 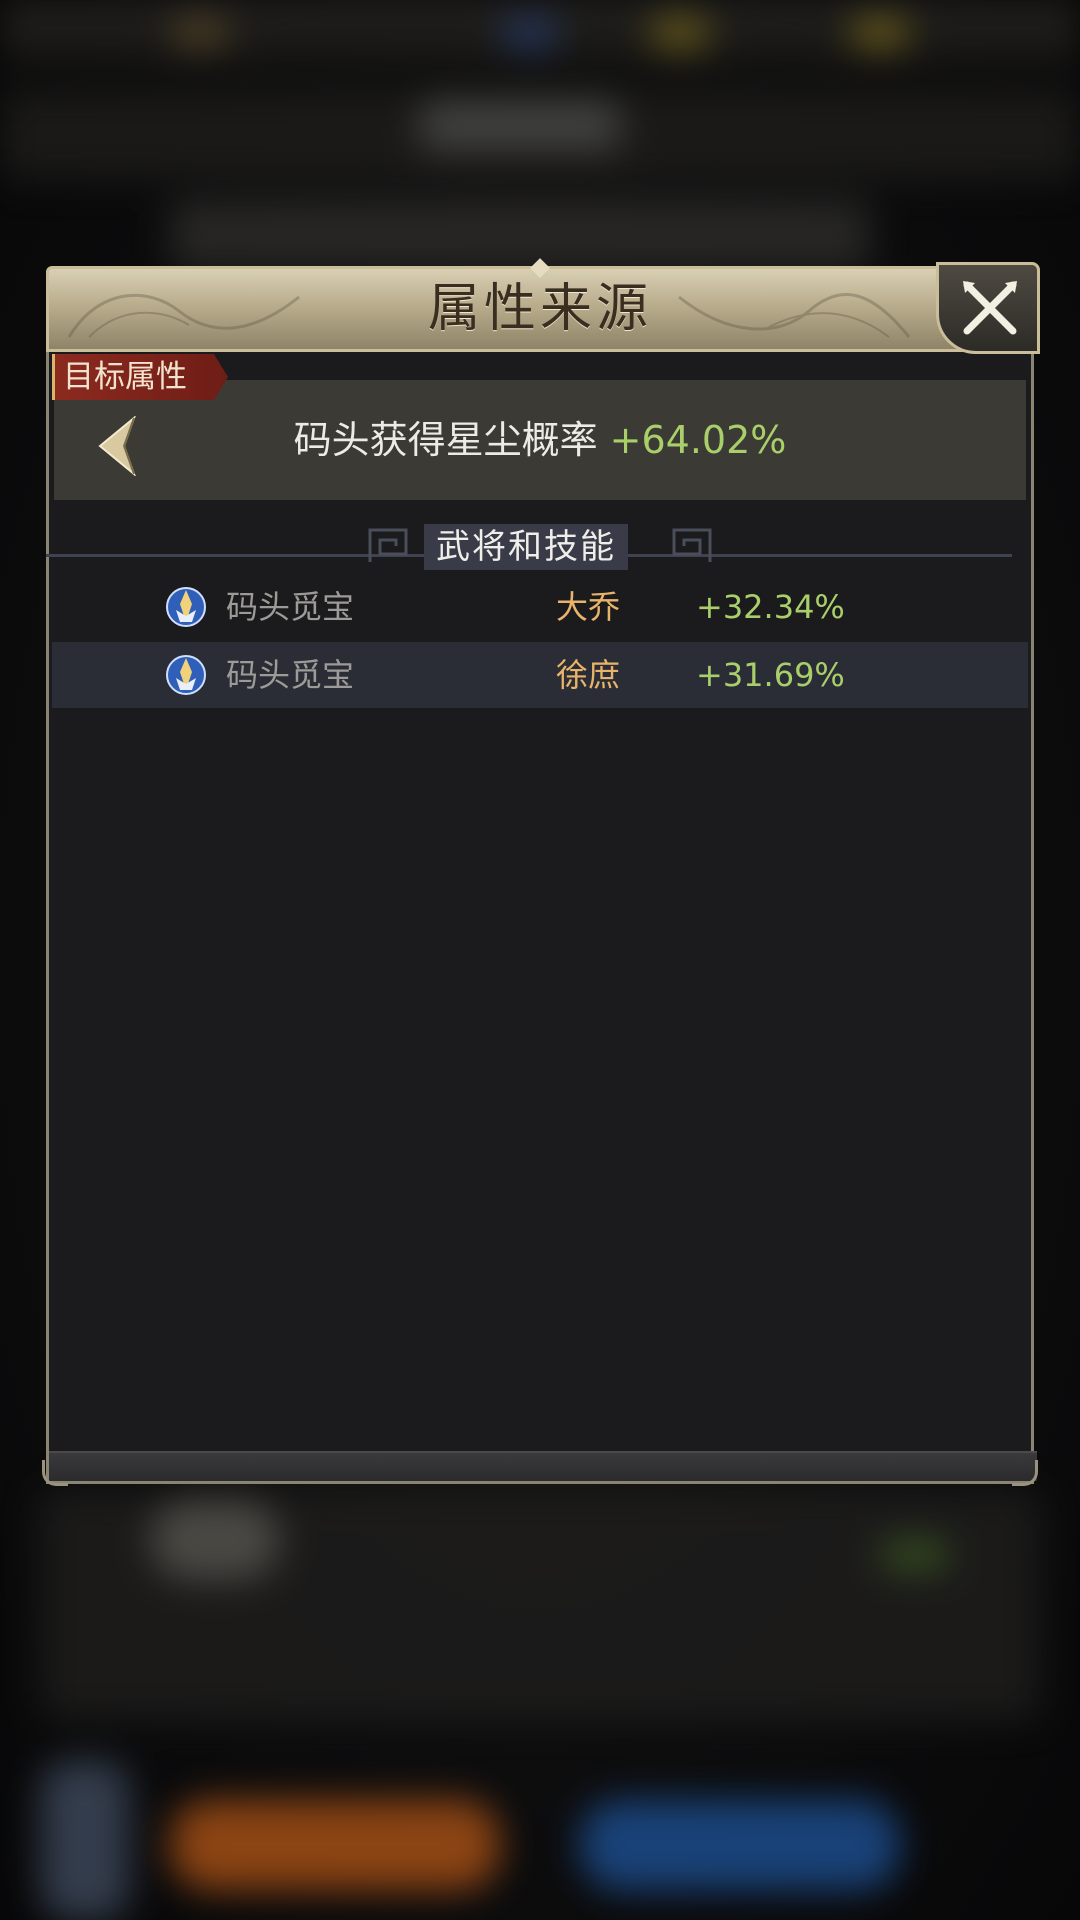 What do you see at coordinates (588, 675) in the screenshot?
I see `source-hero-name: 徐庶` at bounding box center [588, 675].